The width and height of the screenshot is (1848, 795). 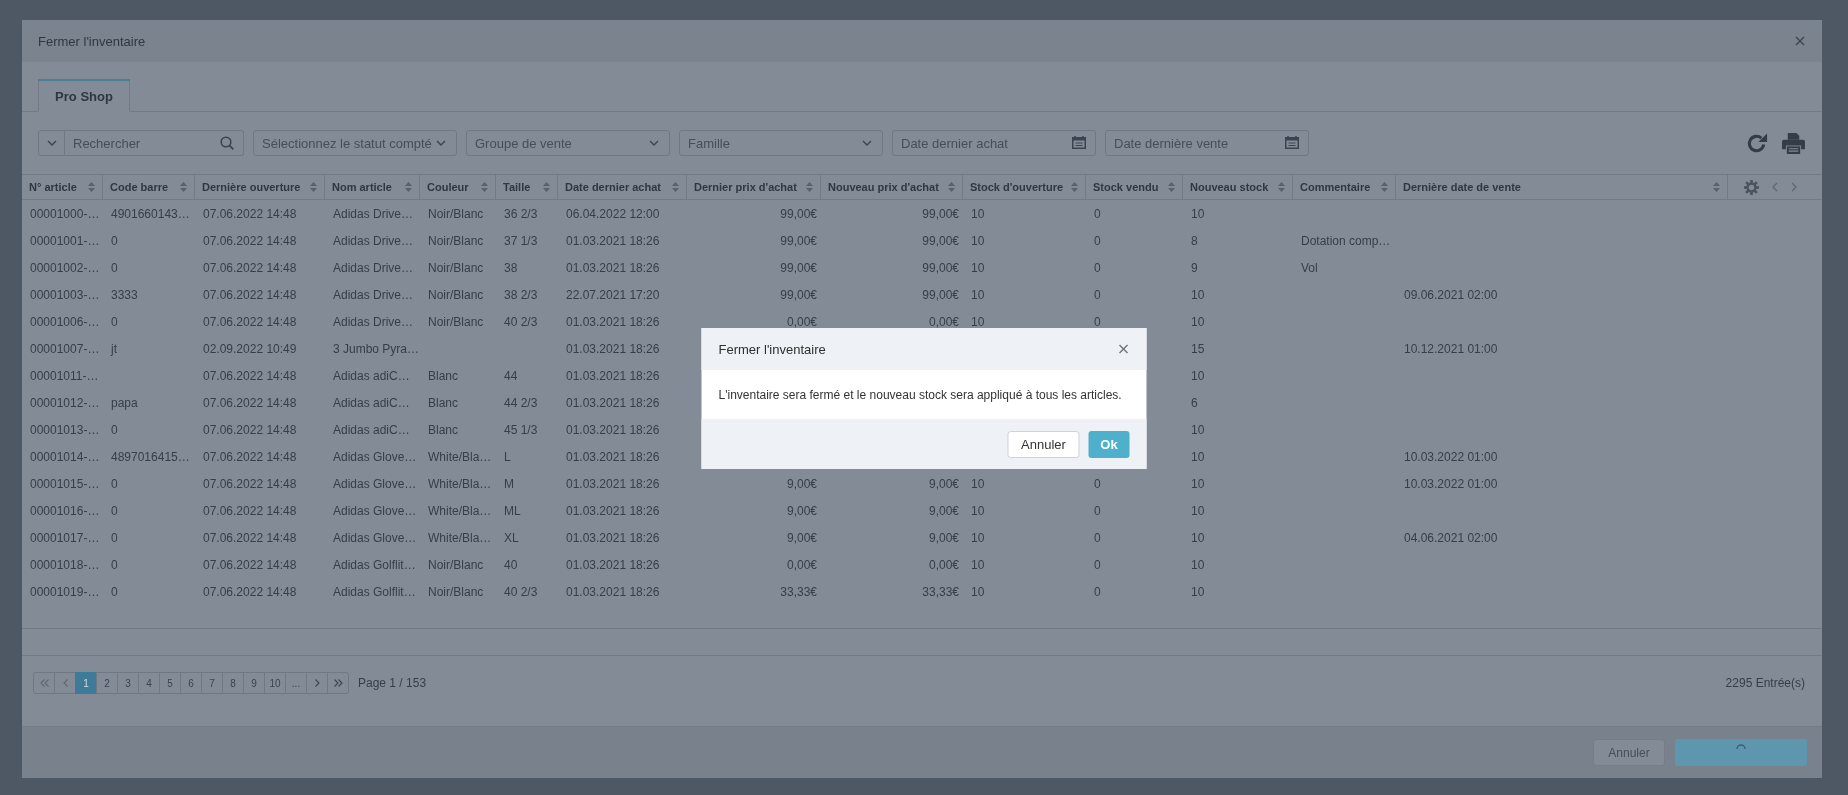 I want to click on settings-icon, so click(x=1751, y=187).